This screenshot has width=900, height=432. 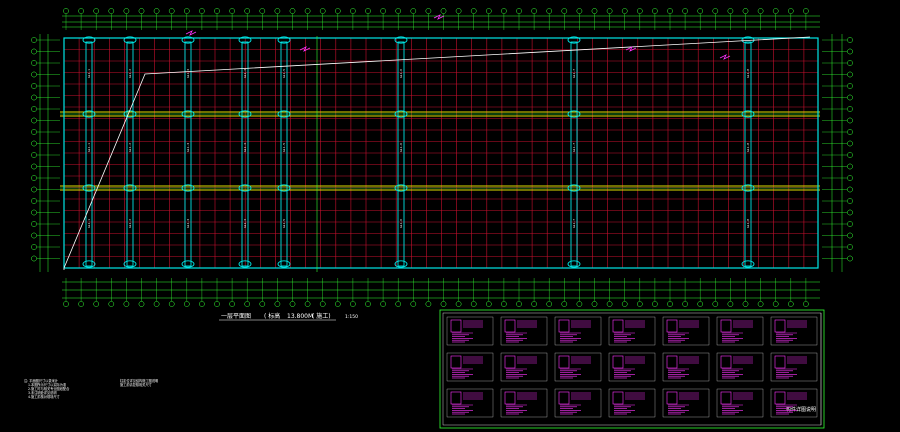 What do you see at coordinates (272, 316) in the screenshot?
I see `elevation-label: ( 标高` at bounding box center [272, 316].